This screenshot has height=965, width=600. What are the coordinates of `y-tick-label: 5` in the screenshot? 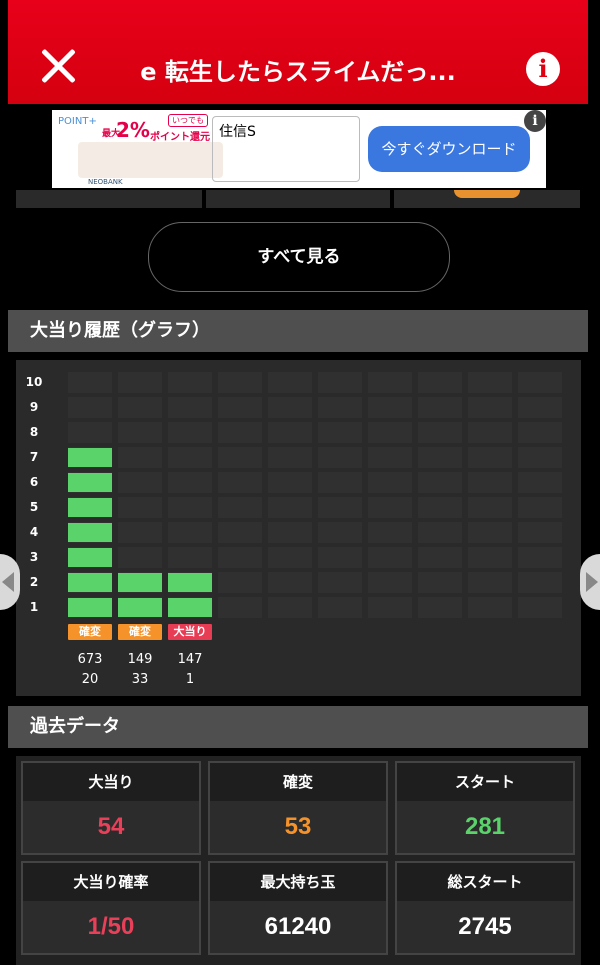 It's located at (34, 507).